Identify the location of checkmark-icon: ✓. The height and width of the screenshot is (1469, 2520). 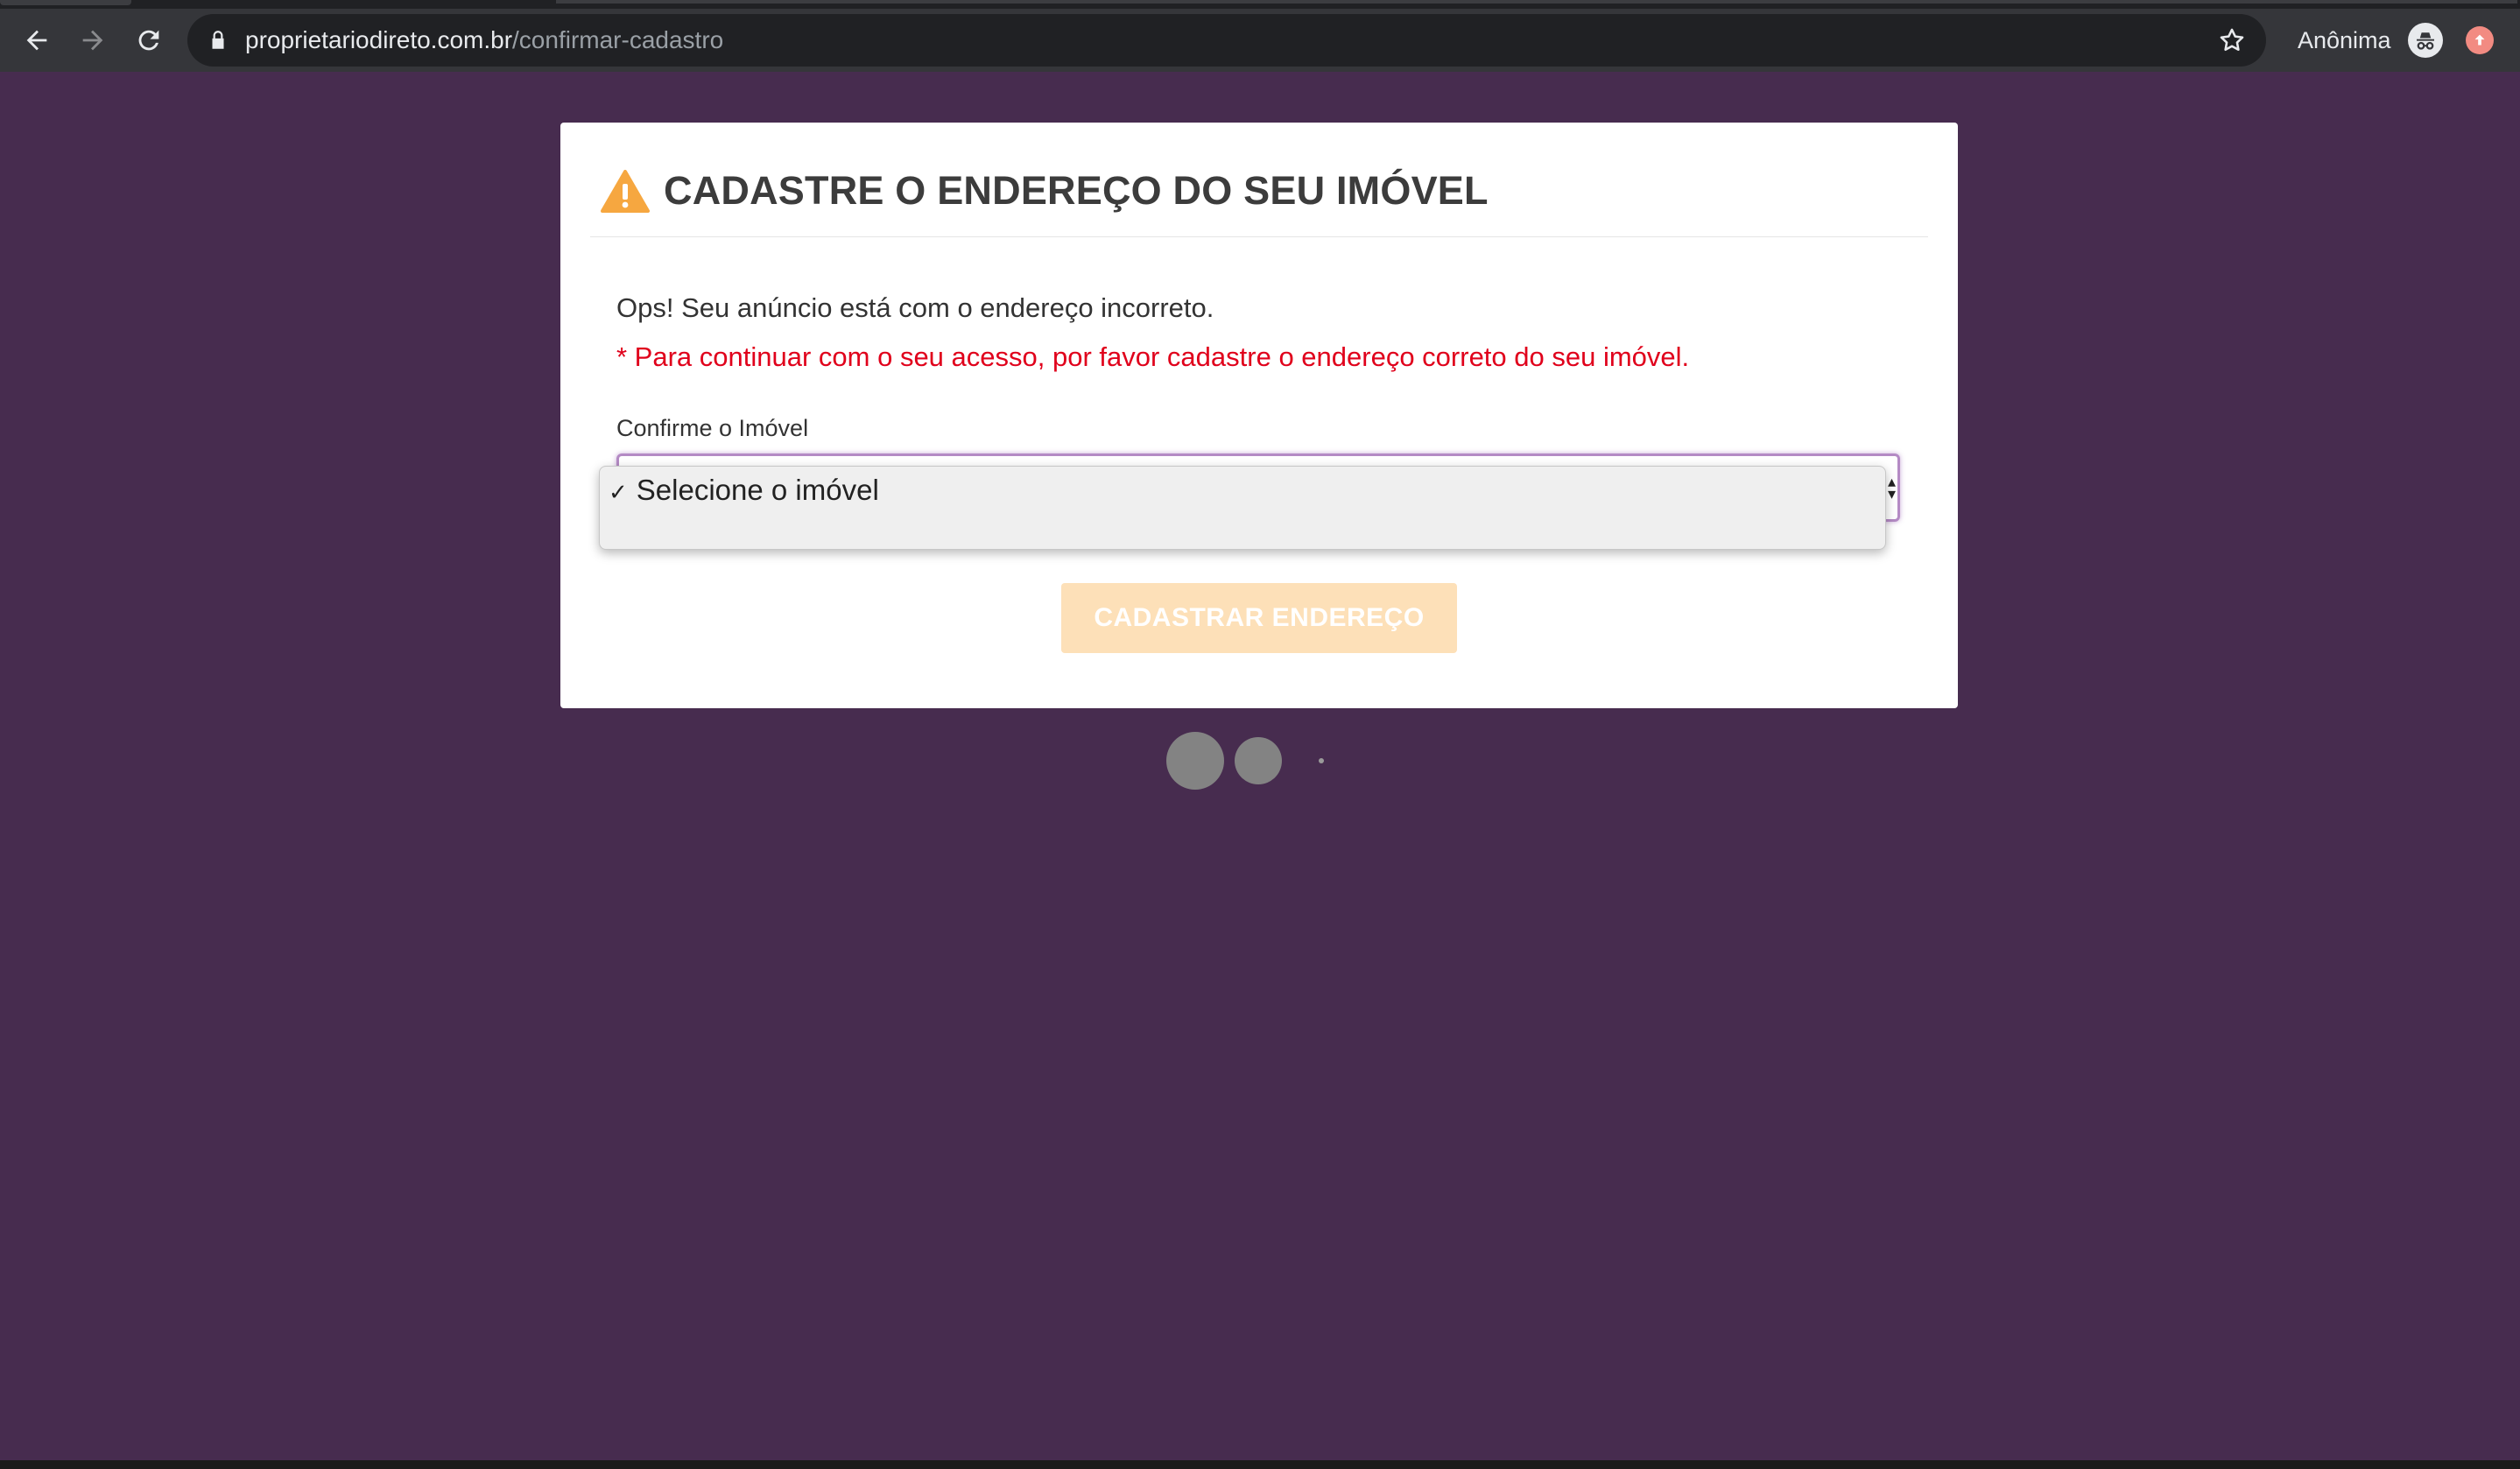
(618, 492).